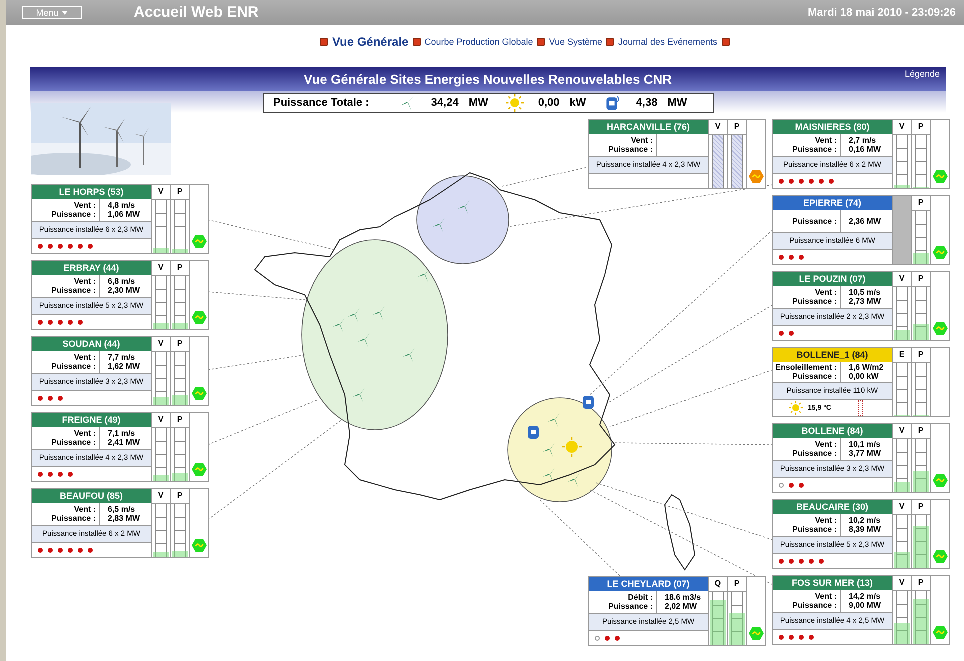 The height and width of the screenshot is (661, 964). Describe the element at coordinates (370, 42) in the screenshot. I see `nav-link: Vue Générale` at that location.